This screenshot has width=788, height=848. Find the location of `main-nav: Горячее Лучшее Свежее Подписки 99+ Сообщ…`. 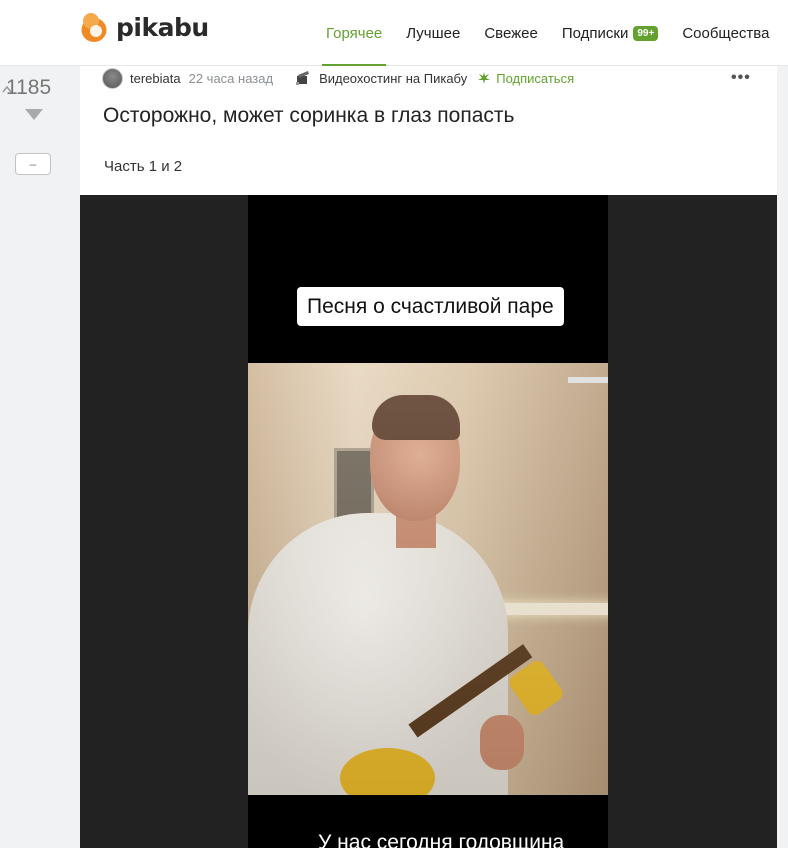

main-nav: Горячее Лучшее Свежее Подписки 99+ Сообщ… is located at coordinates (551, 33).